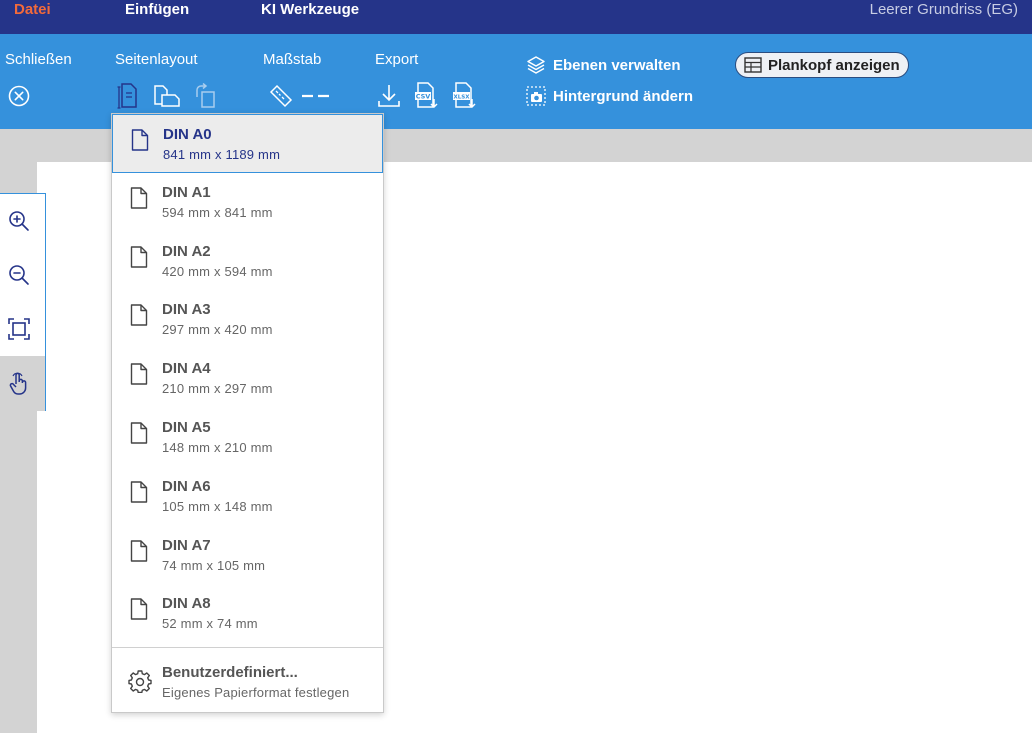  I want to click on xlsx-export-button: XLSX, so click(465, 96).